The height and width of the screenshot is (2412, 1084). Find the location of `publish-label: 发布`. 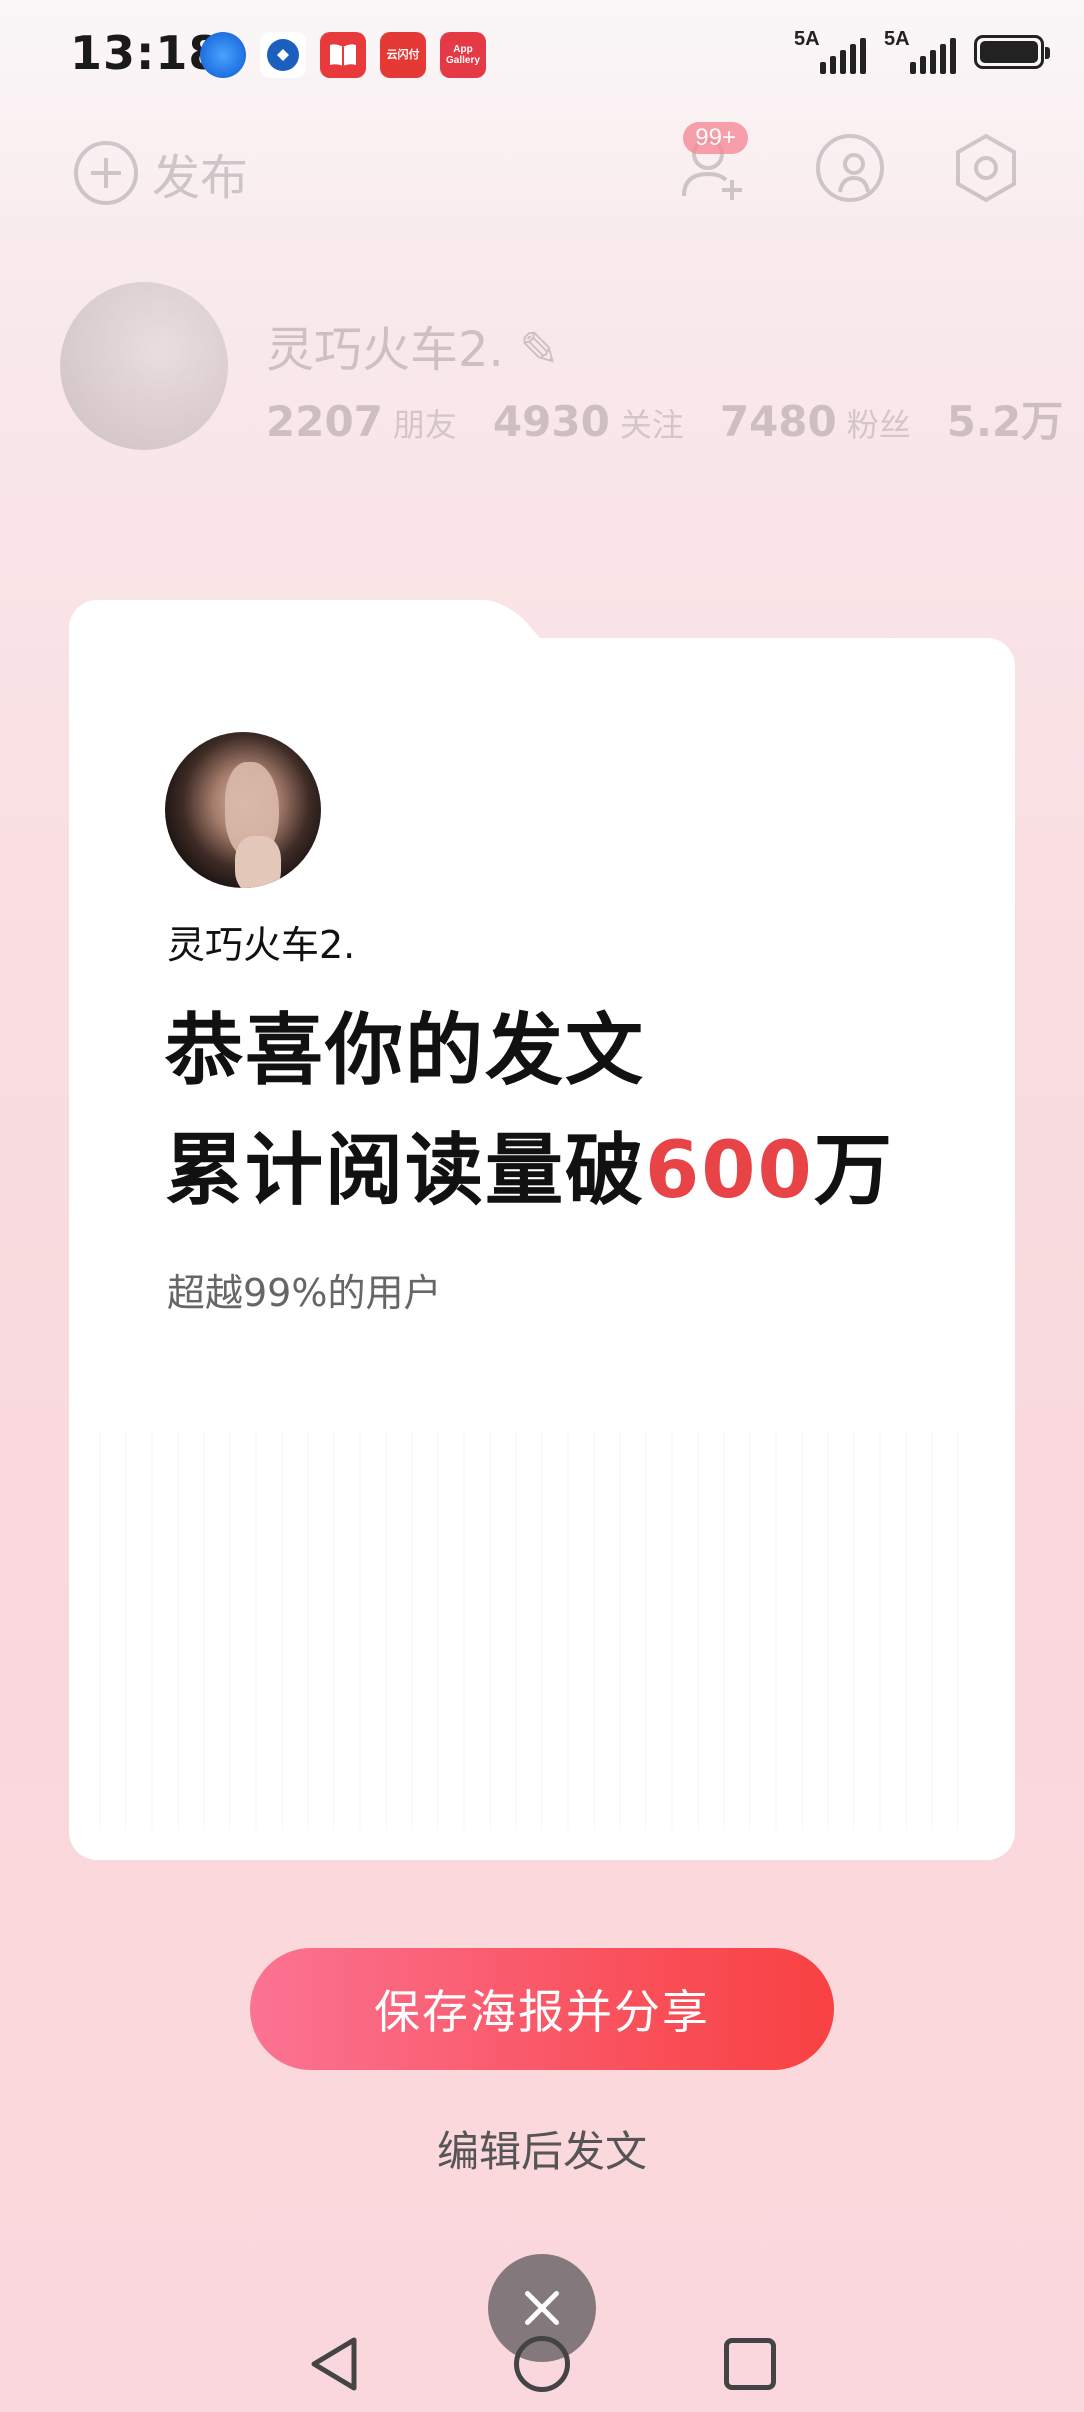

publish-label: 发布 is located at coordinates (200, 178).